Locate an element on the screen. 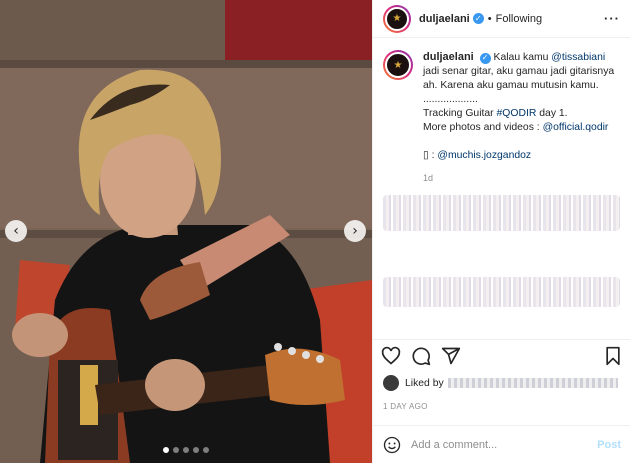 The width and height of the screenshot is (630, 463). following-button: Following is located at coordinates (519, 19).